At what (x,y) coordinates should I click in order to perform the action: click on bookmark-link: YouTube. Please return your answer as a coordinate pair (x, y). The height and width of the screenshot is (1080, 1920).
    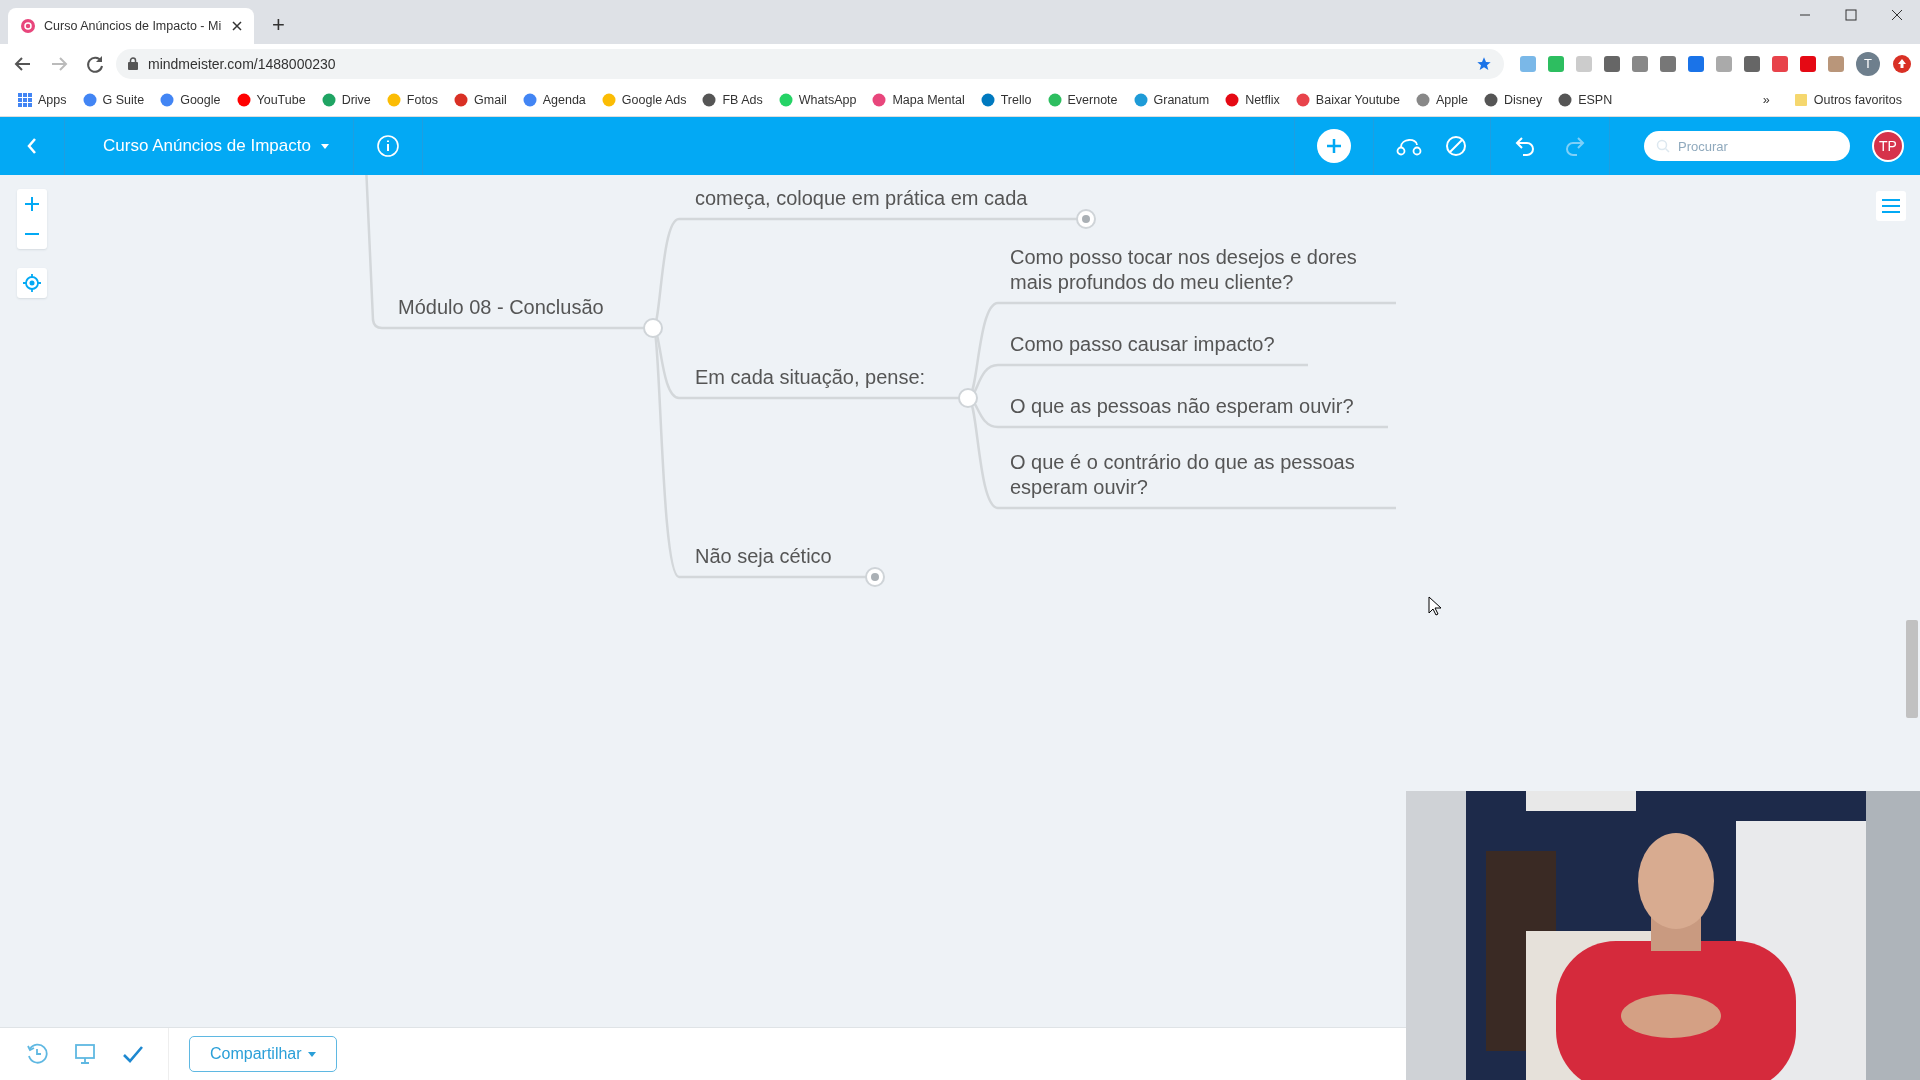
    Looking at the image, I should click on (271, 99).